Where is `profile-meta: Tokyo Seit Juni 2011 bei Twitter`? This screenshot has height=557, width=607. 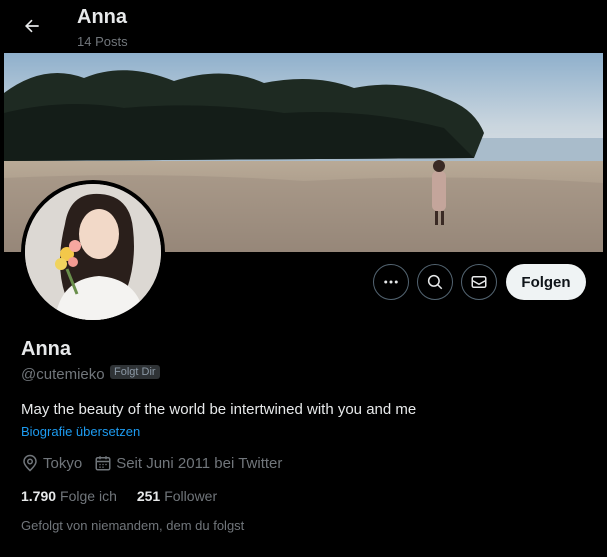
profile-meta: Tokyo Seit Juni 2011 bei Twitter is located at coordinates (157, 463).